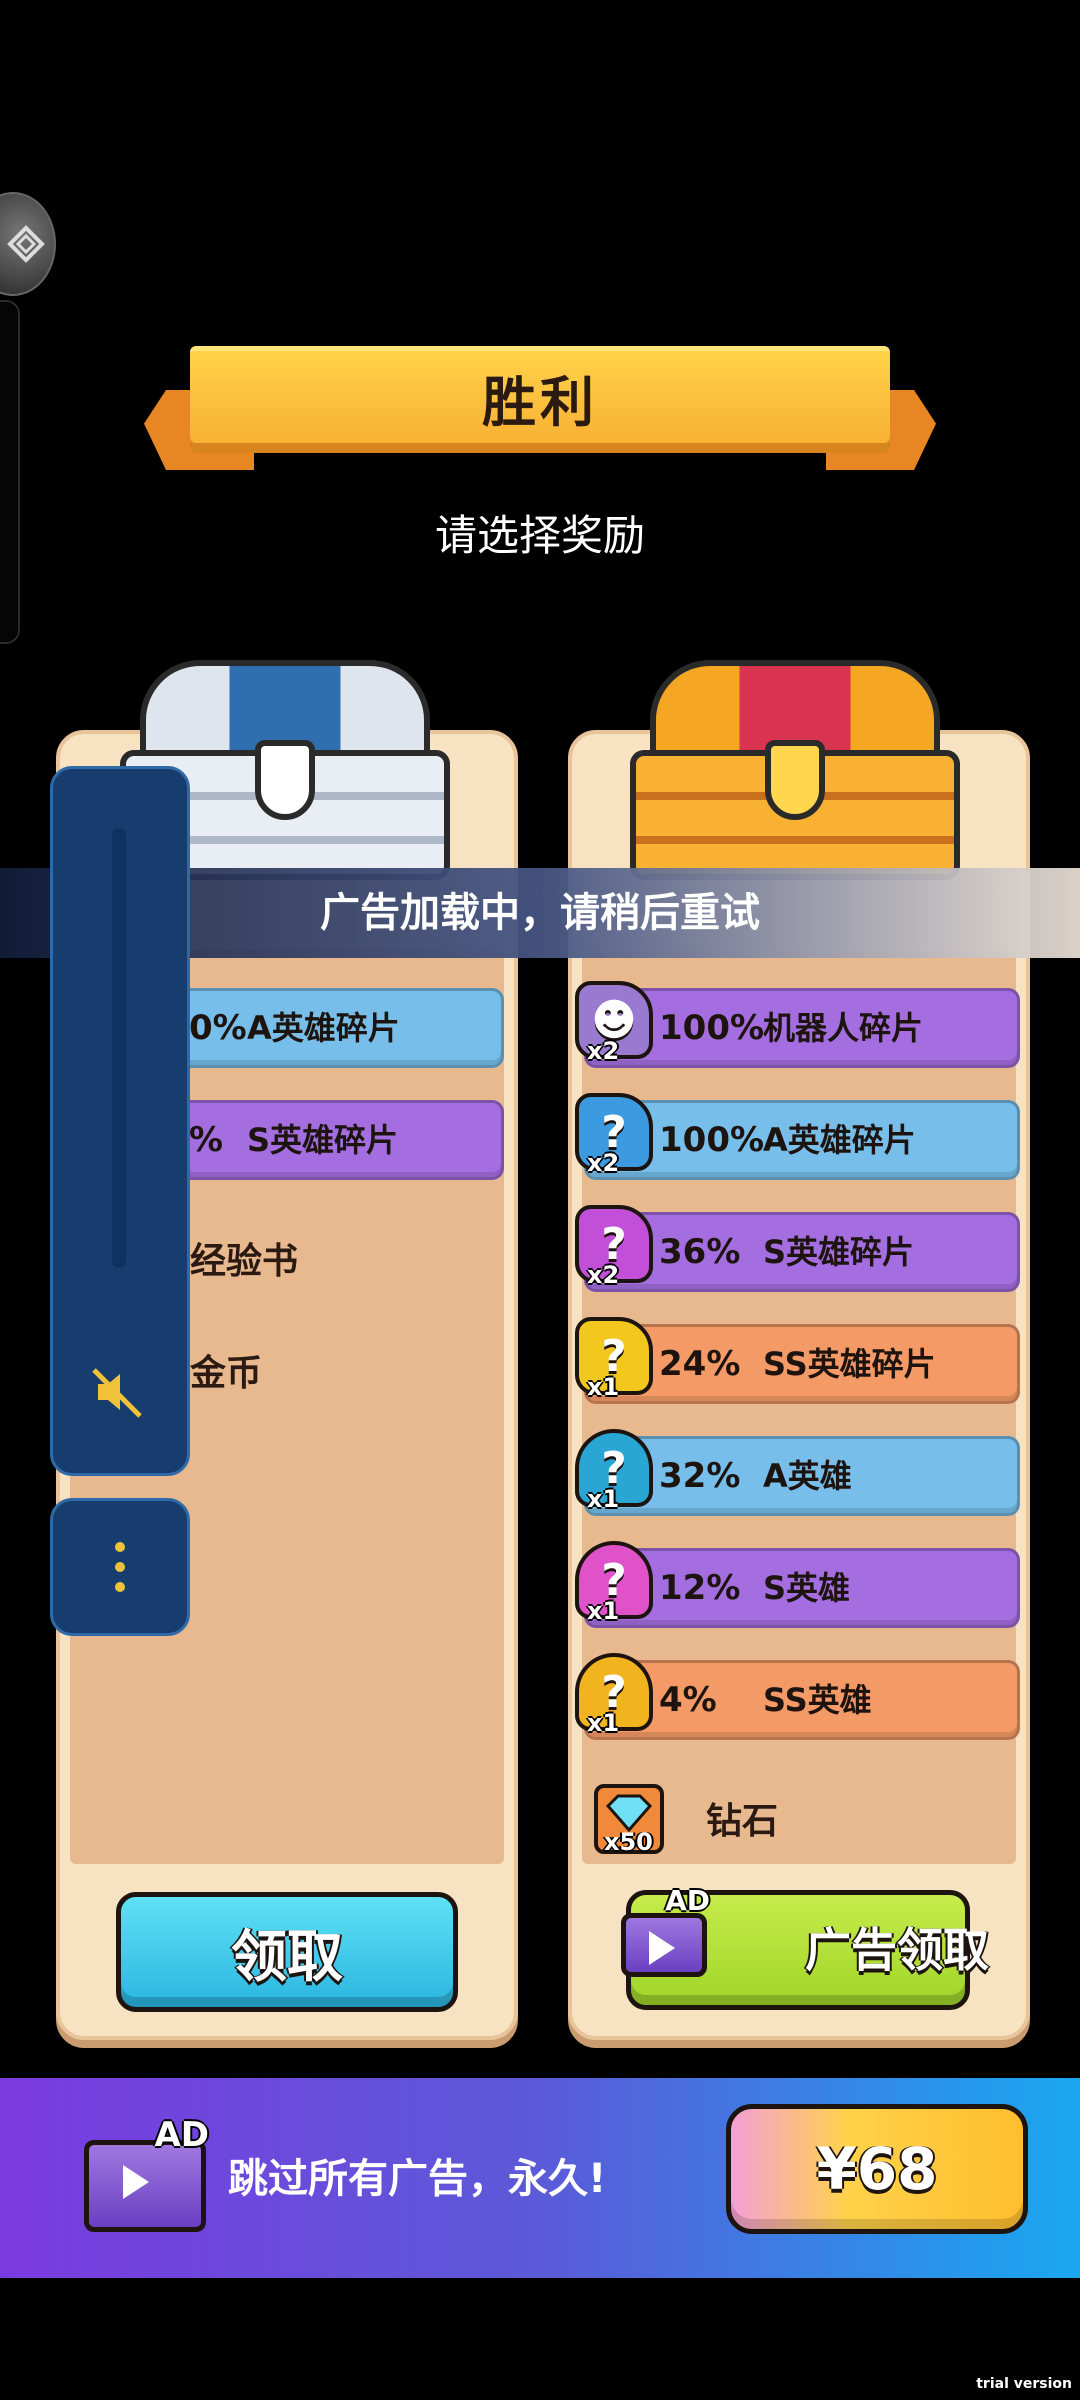  I want to click on left-reward-row-a-shard: 0% A英雄碎片, so click(322, 1028).